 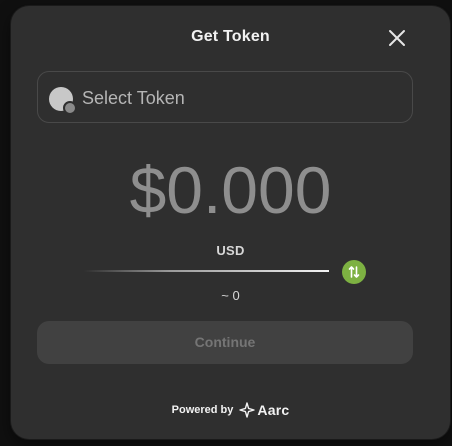 I want to click on token-placeholder-icon, so click(x=63, y=101).